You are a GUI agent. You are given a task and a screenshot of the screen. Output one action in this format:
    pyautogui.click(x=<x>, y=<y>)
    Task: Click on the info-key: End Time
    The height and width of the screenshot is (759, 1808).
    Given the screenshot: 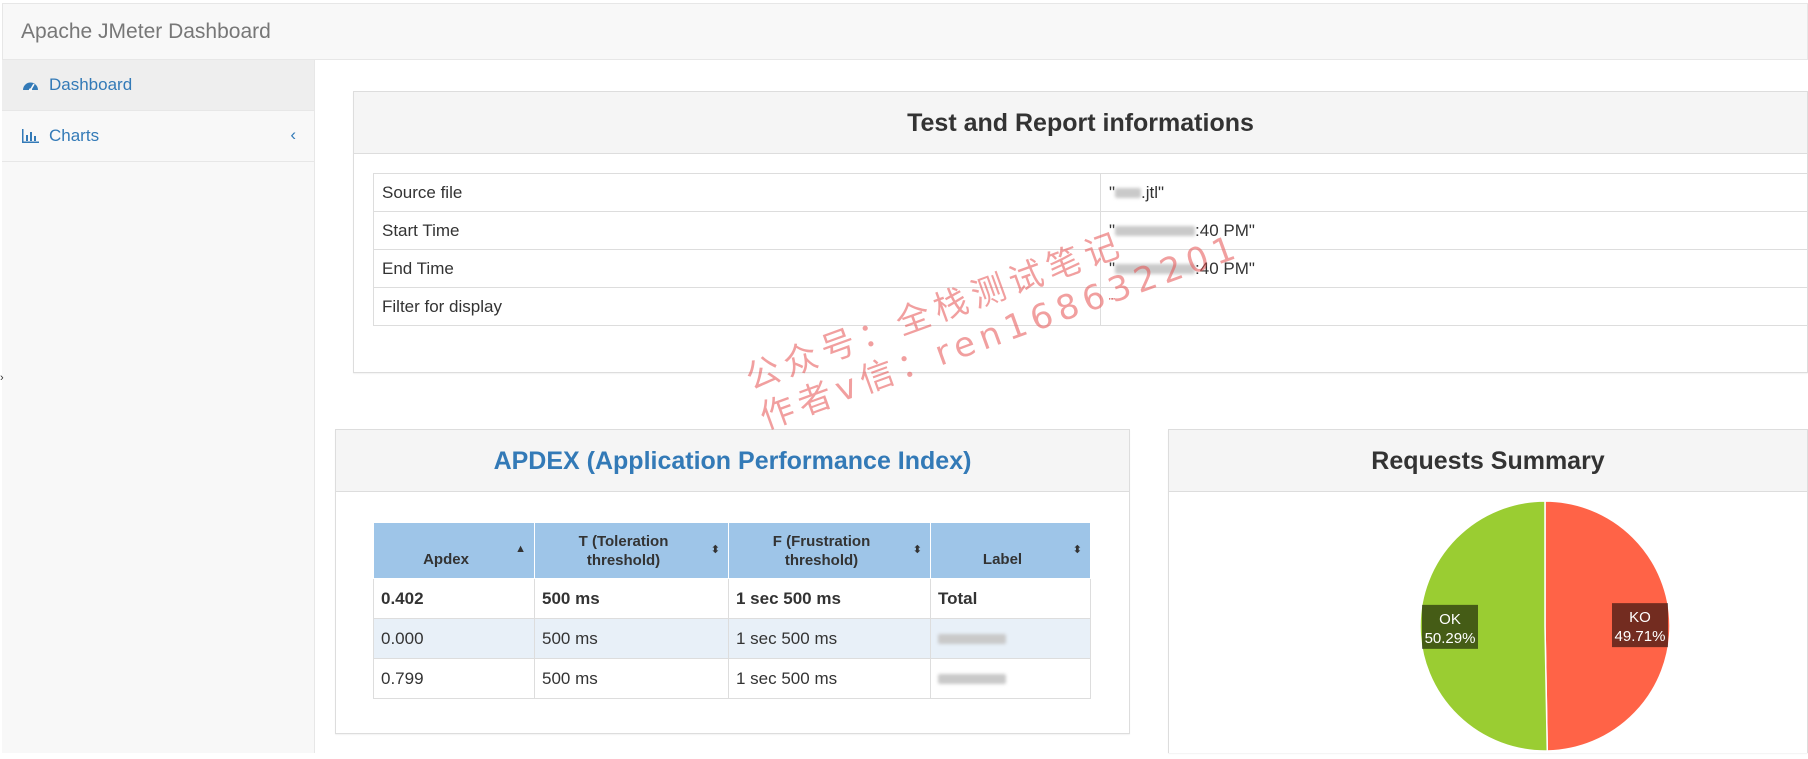 What is the action you would take?
    pyautogui.click(x=737, y=269)
    